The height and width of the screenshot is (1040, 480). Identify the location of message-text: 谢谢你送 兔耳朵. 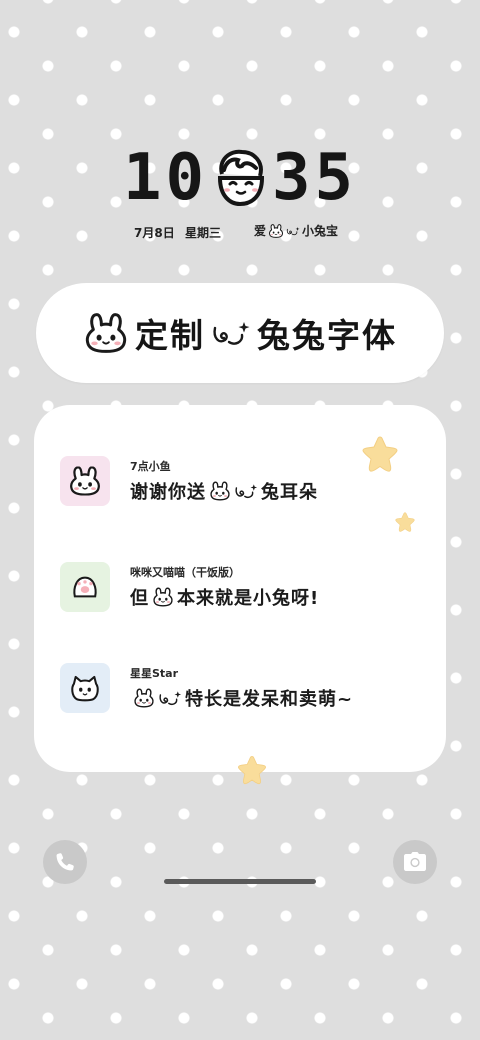
(224, 491).